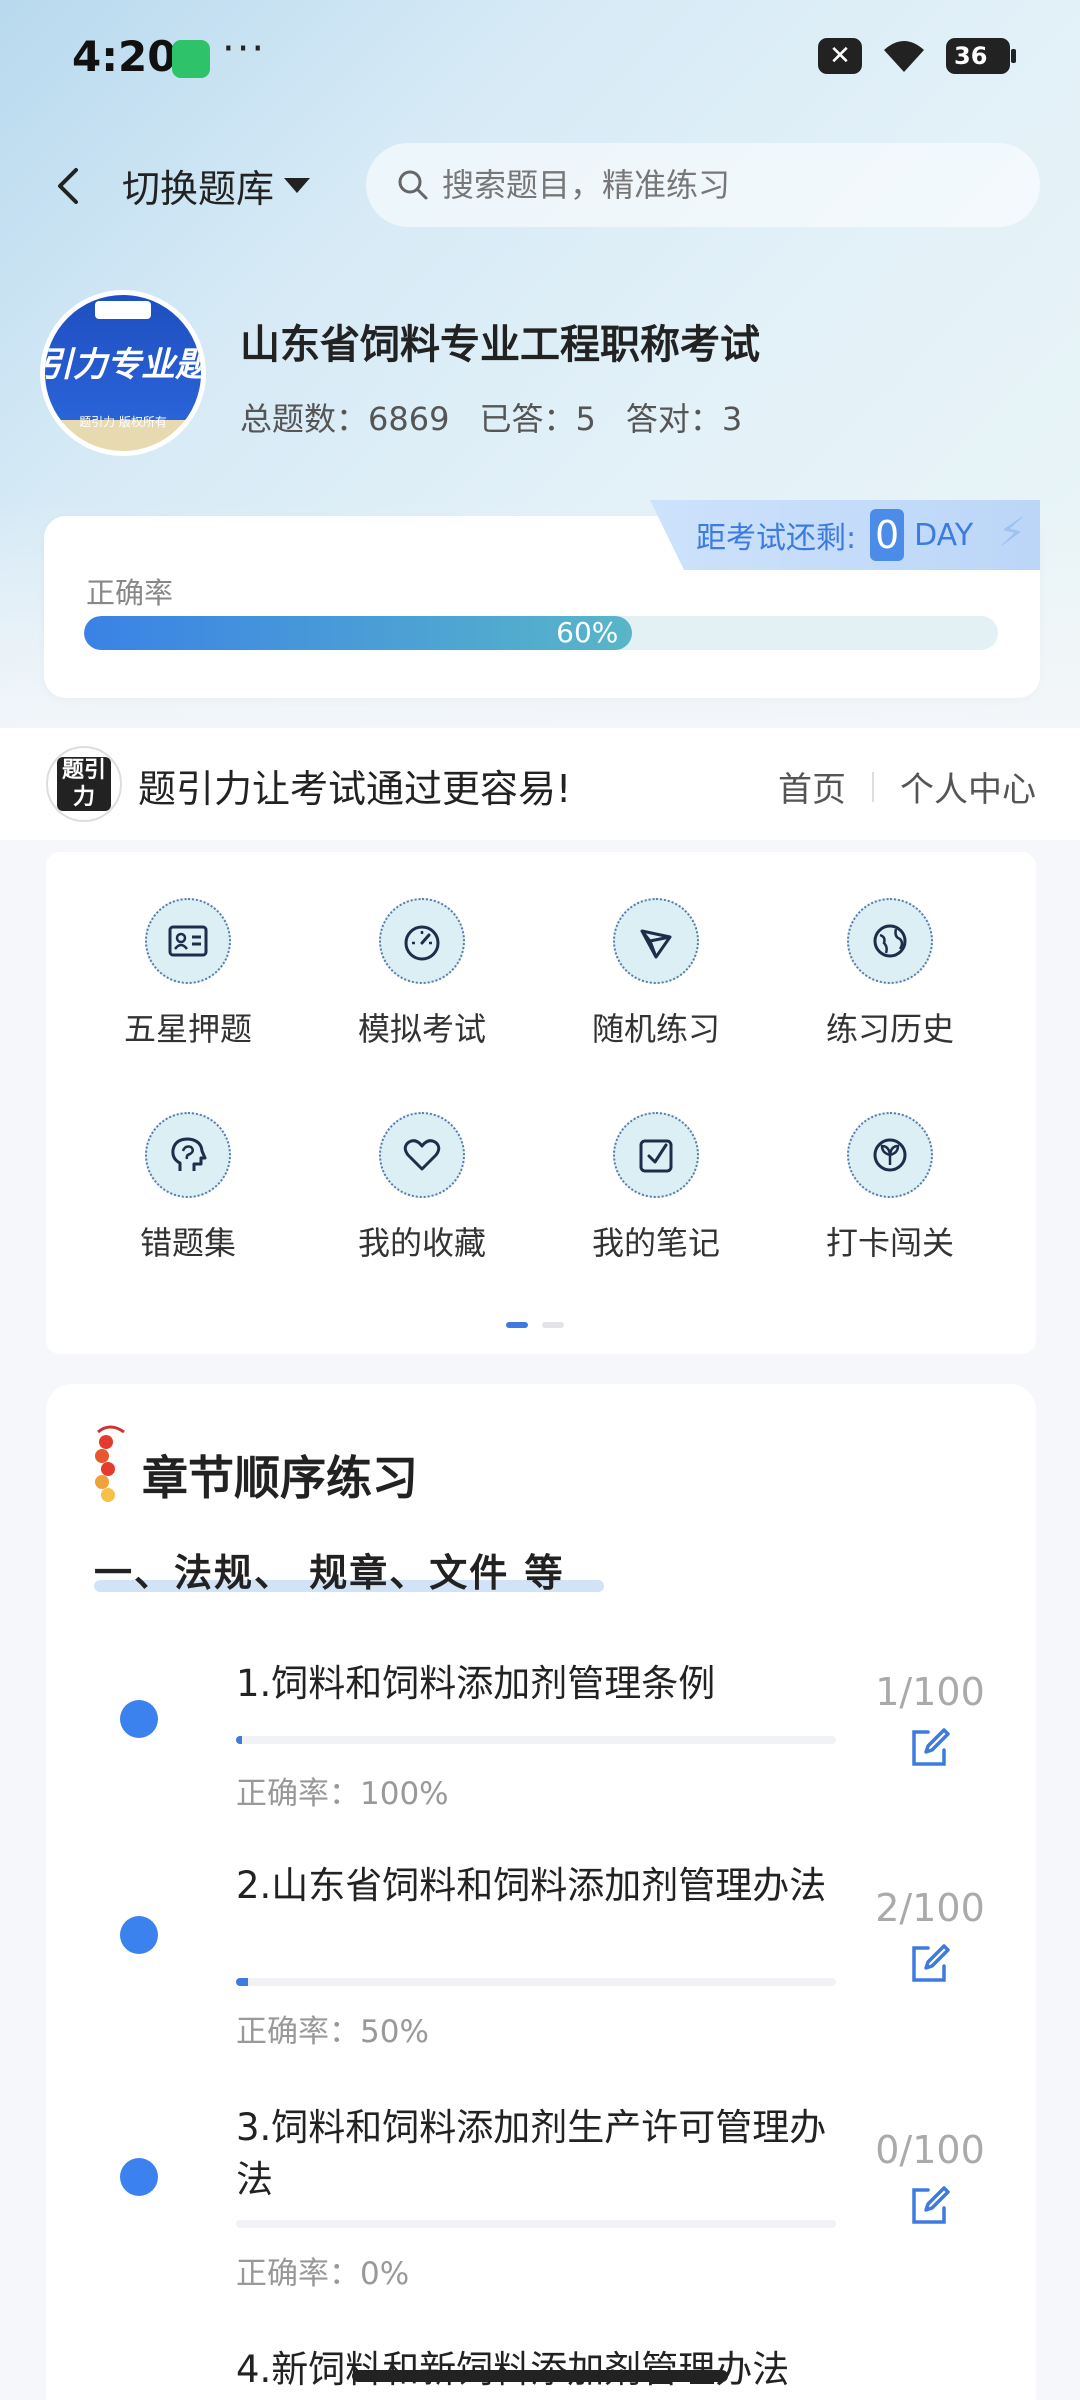 The height and width of the screenshot is (2400, 1080). What do you see at coordinates (187, 1243) in the screenshot?
I see `feature-label: 错题集` at bounding box center [187, 1243].